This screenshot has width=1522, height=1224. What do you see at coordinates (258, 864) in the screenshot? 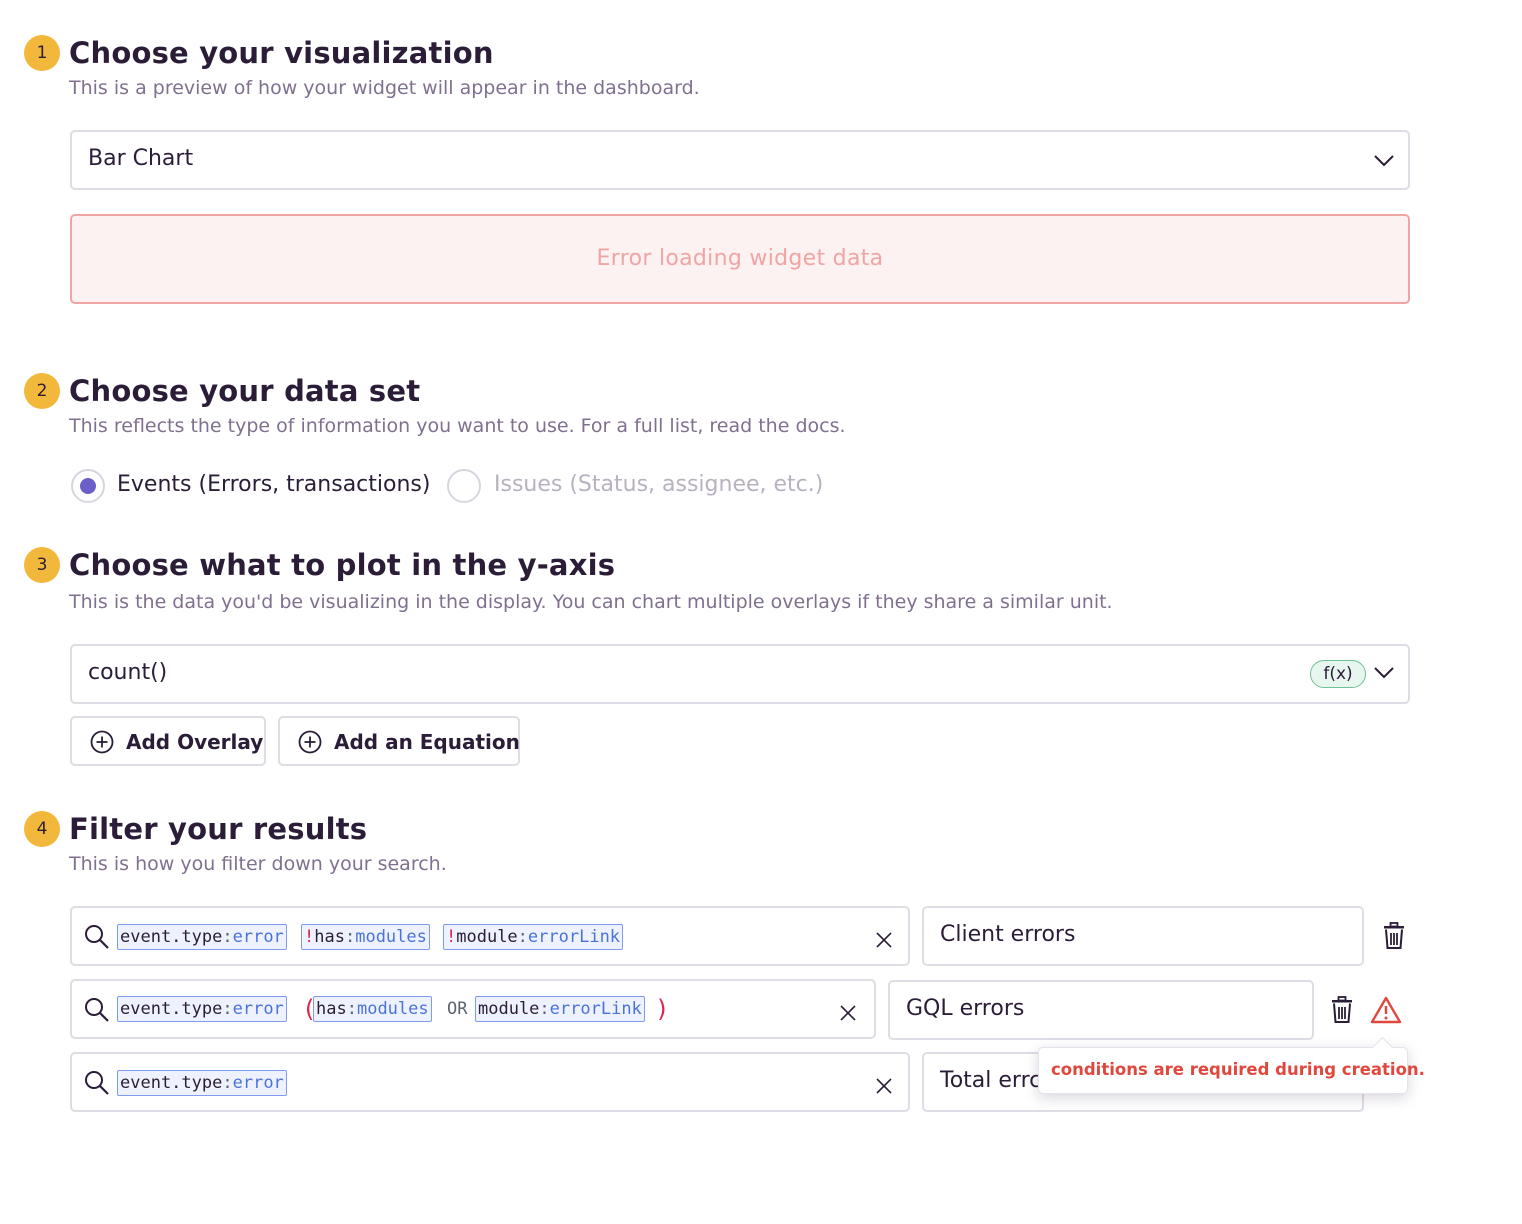
I see `step-4-subtitle: This is how you filter down your search.` at bounding box center [258, 864].